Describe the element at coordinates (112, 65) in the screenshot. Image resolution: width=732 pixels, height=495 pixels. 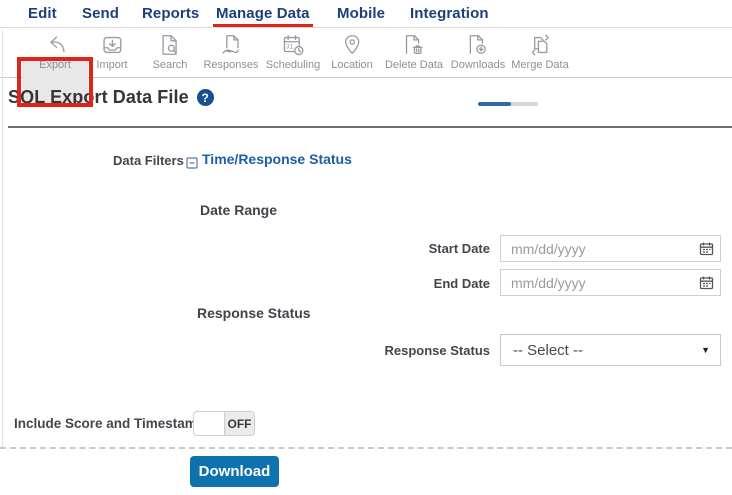
I see `toolbar-import-label: Import` at that location.